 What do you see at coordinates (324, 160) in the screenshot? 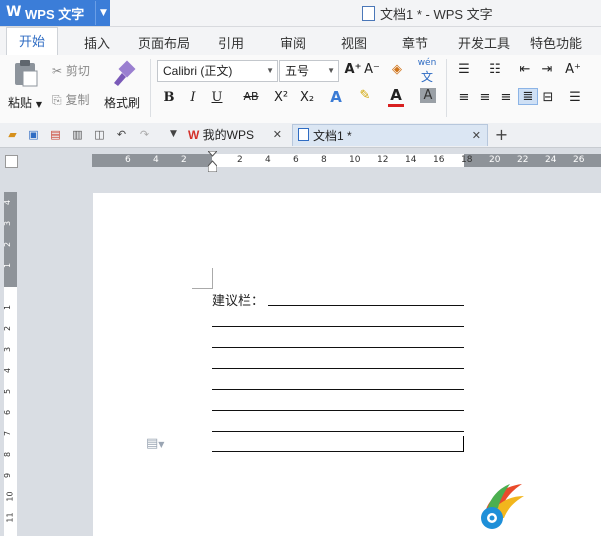
I see `ruler-tick-label: 8` at bounding box center [324, 160].